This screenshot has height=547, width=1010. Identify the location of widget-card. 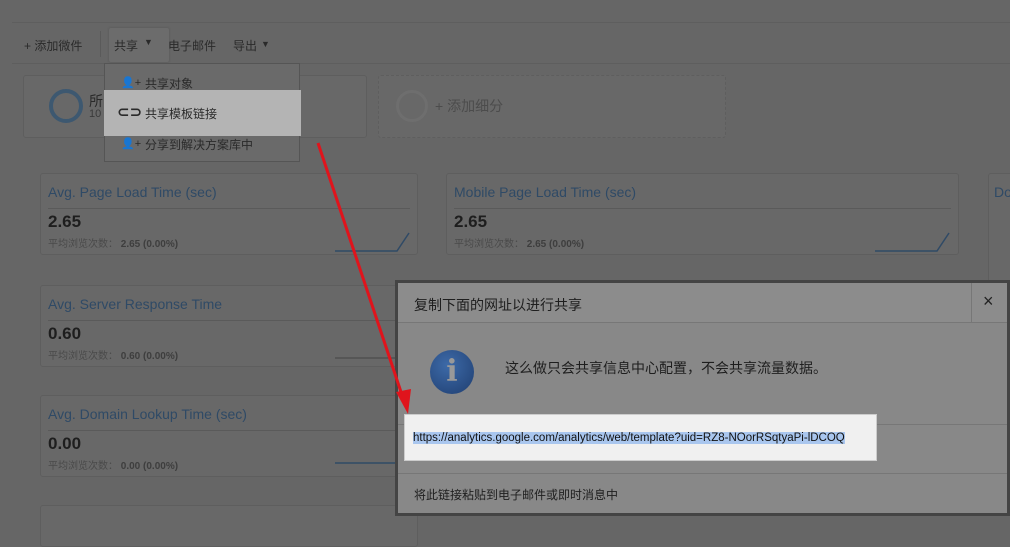
(229, 526).